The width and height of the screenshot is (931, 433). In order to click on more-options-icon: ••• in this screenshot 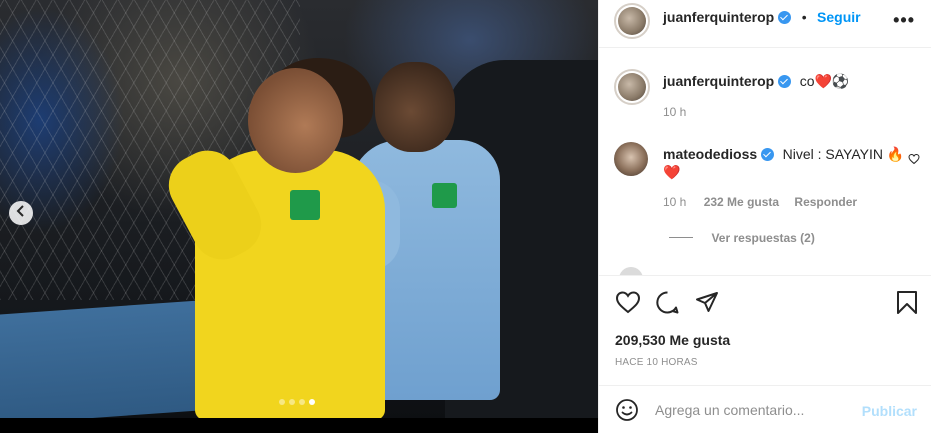, I will do `click(904, 20)`.